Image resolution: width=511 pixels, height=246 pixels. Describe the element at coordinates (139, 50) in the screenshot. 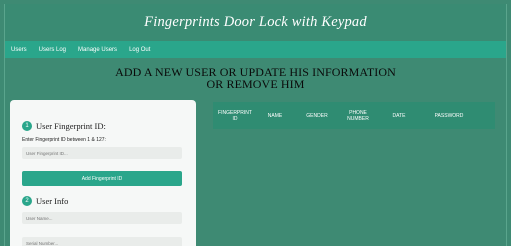

I see `nav-link-log-out: Log Out` at that location.